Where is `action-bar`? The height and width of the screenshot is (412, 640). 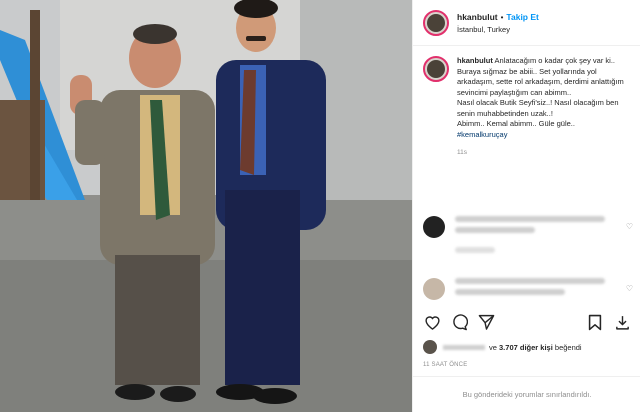 action-bar is located at coordinates (526, 322).